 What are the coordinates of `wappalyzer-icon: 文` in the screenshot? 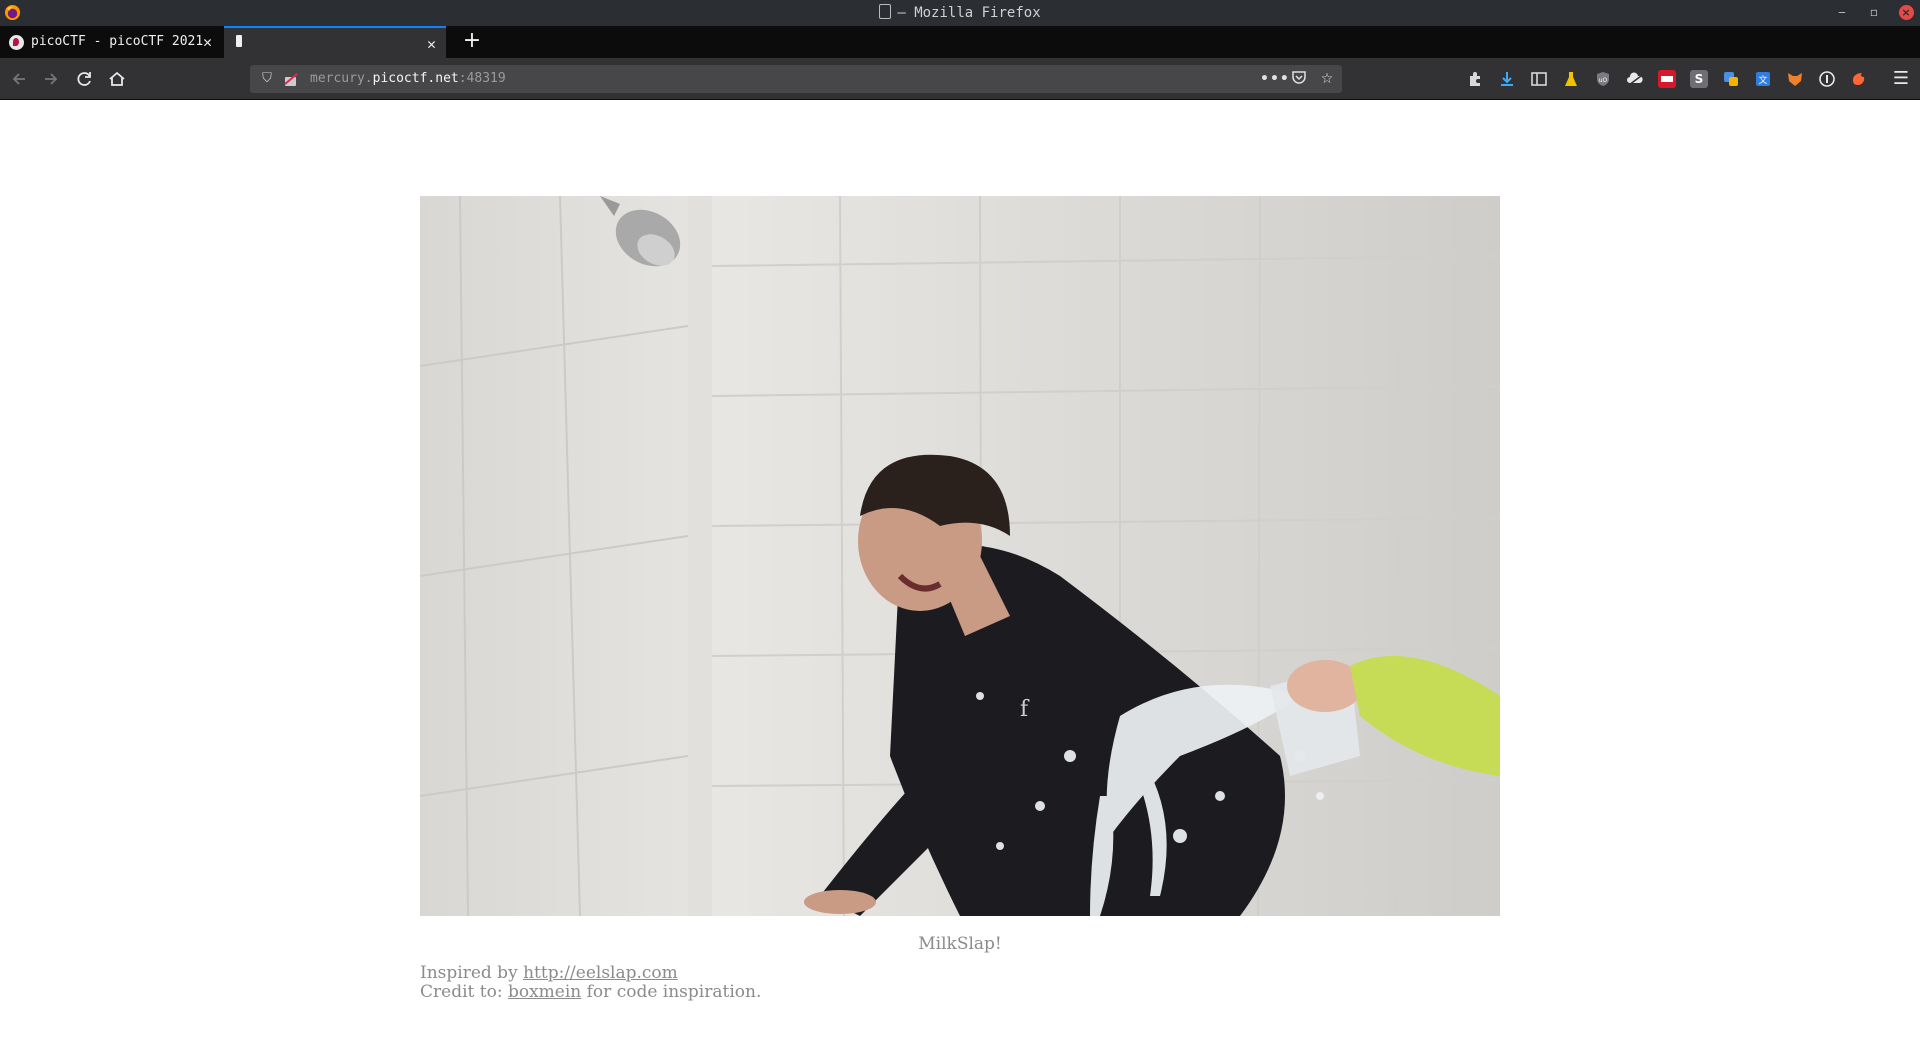 It's located at (1763, 79).